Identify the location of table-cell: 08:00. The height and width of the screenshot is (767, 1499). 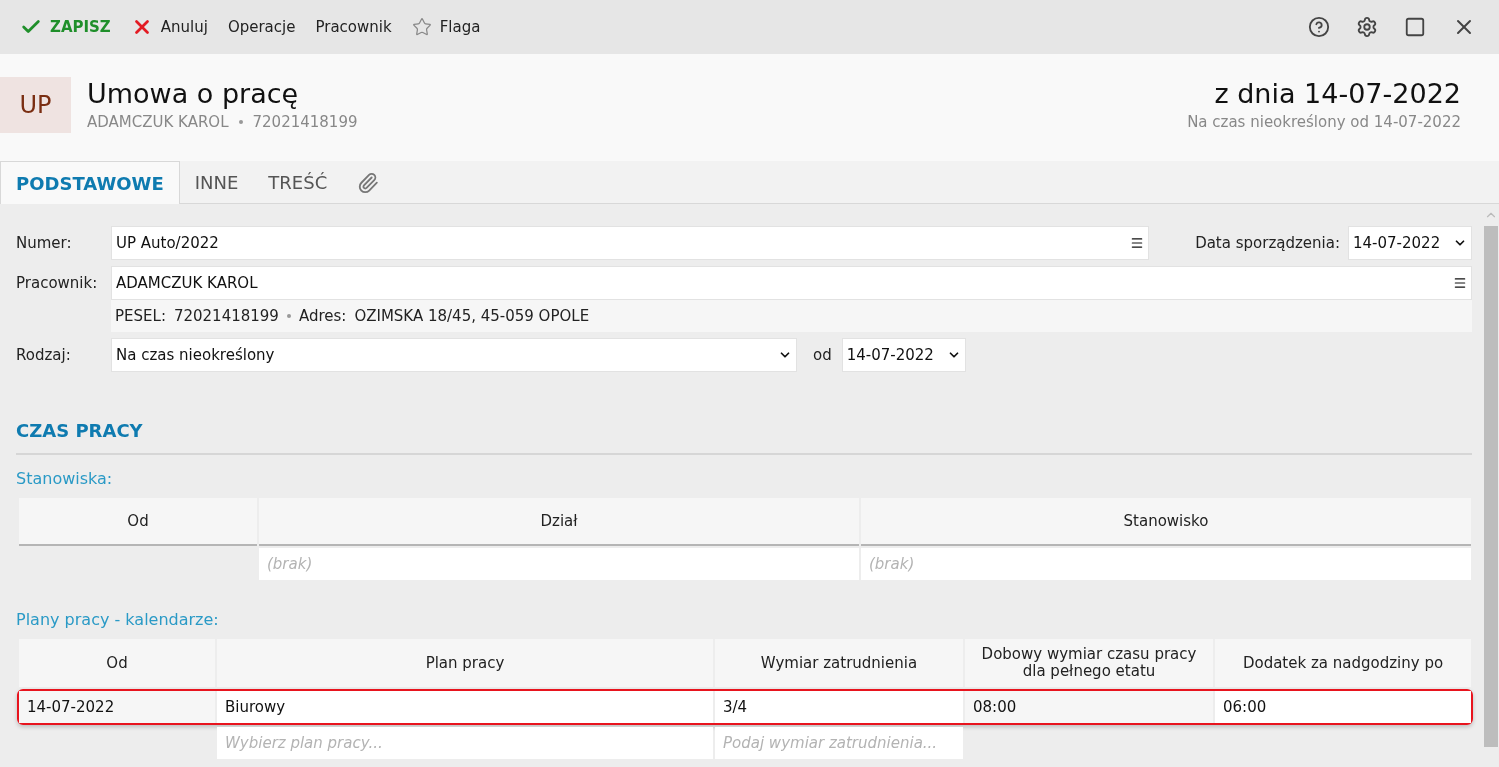
(1089, 707).